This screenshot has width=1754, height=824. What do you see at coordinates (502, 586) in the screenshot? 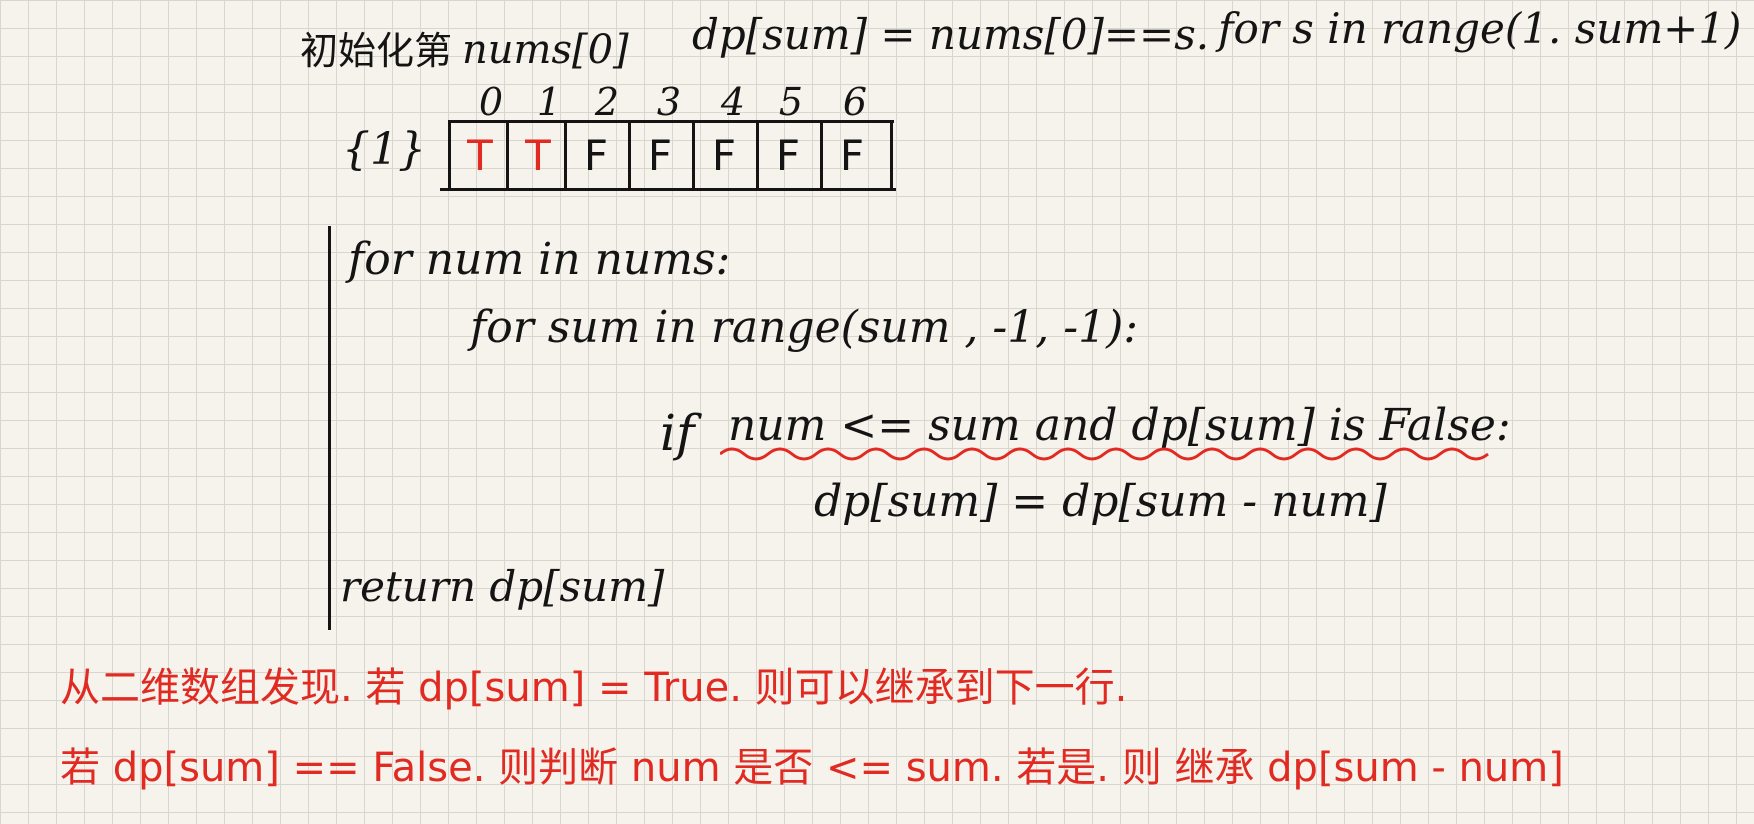
I see `code-line-return: return dp[sum]` at bounding box center [502, 586].